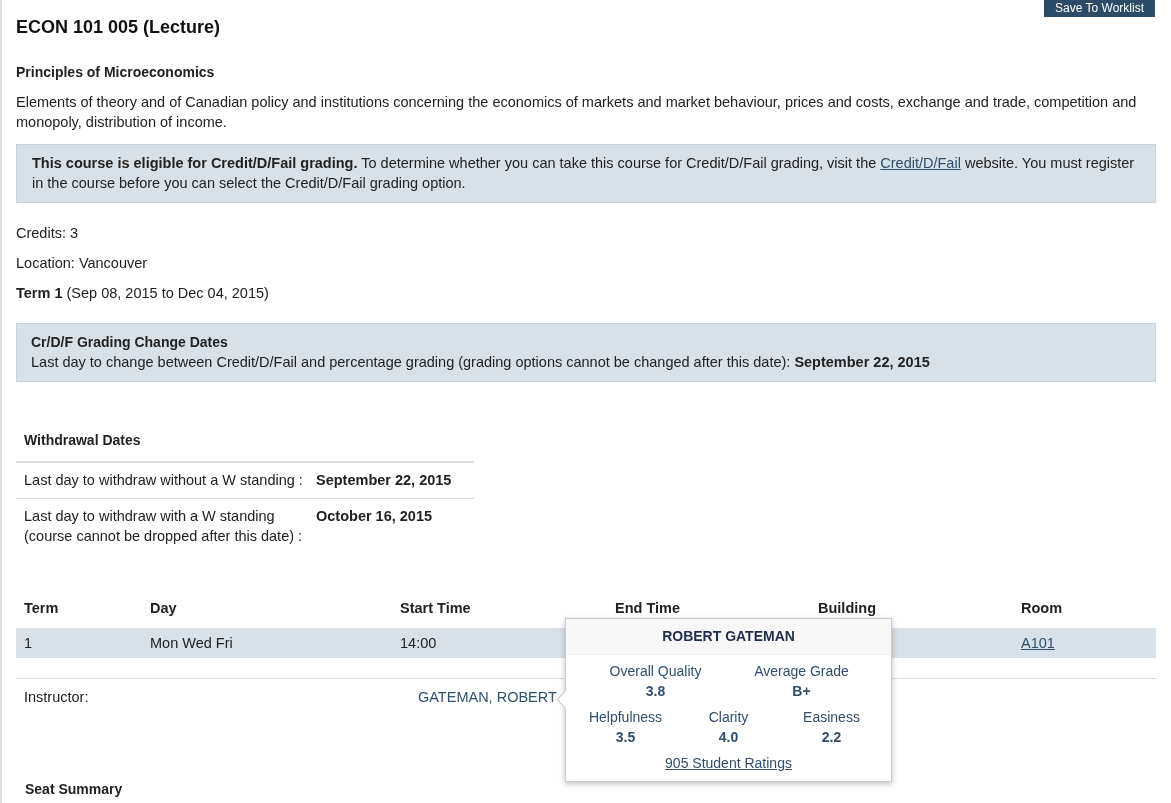 This screenshot has width=1171, height=803. Describe the element at coordinates (847, 608) in the screenshot. I see `column-header: Building` at that location.